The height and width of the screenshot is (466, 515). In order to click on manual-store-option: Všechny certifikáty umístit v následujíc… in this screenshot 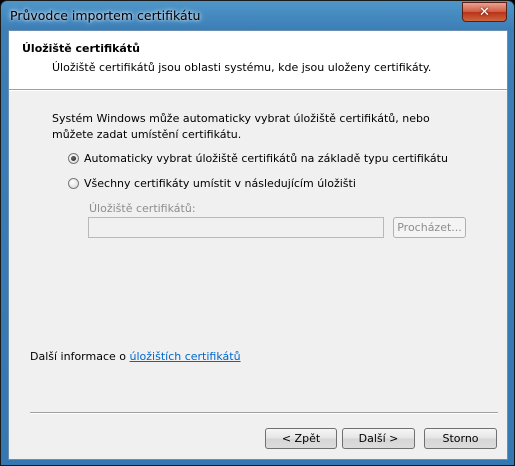, I will do `click(212, 183)`.